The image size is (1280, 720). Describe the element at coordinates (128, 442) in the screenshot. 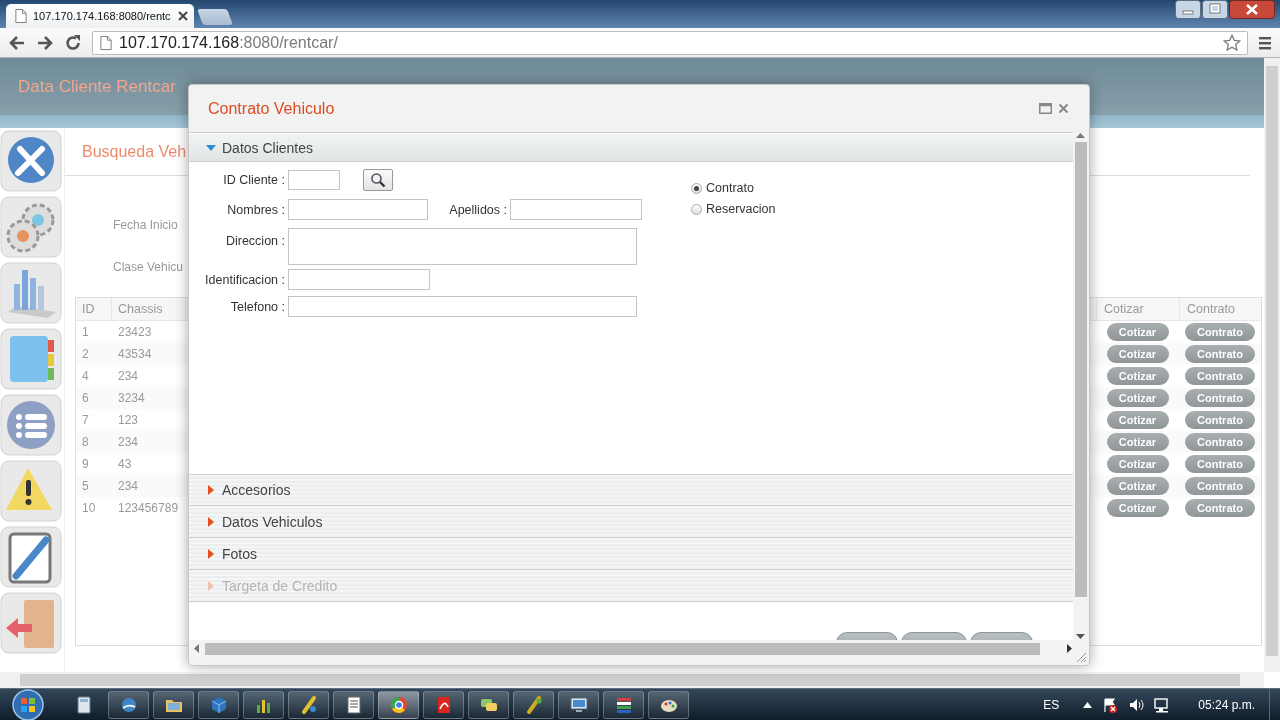

I see `table-cell-text: 234` at that location.